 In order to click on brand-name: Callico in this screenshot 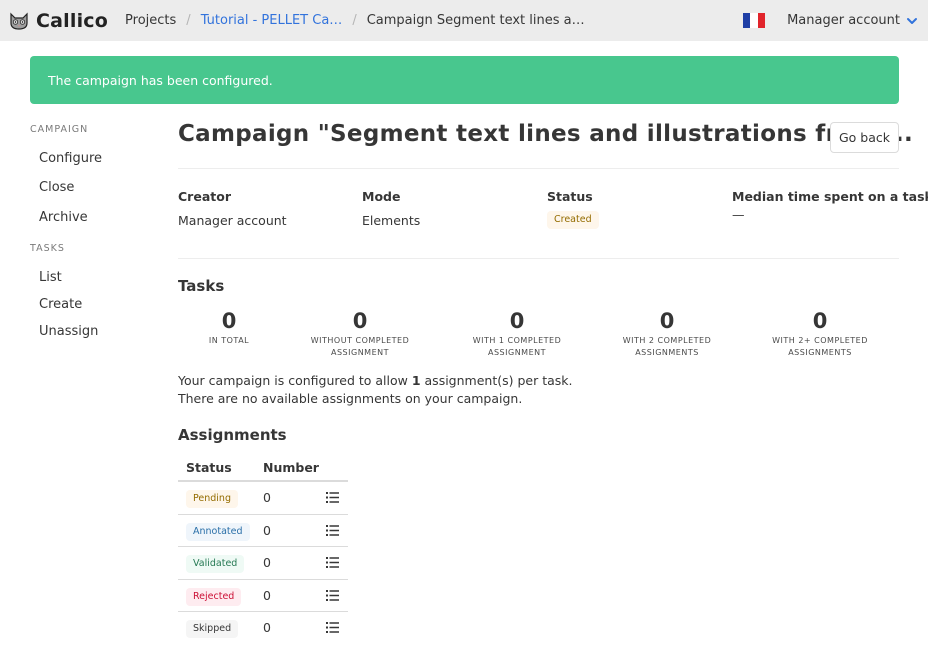, I will do `click(72, 20)`.